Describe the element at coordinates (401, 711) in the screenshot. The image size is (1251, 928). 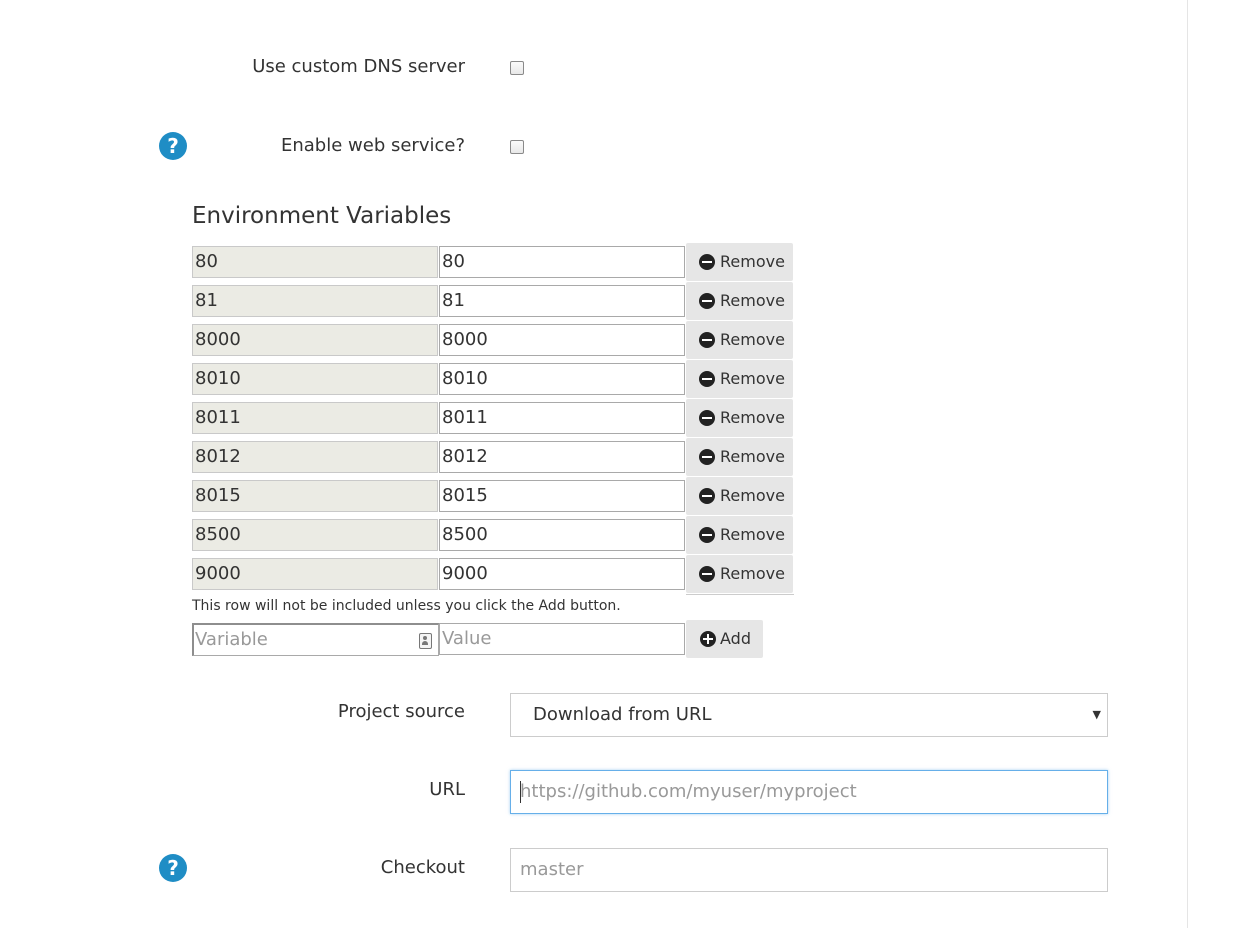
I see `project-source-label: Project source` at that location.